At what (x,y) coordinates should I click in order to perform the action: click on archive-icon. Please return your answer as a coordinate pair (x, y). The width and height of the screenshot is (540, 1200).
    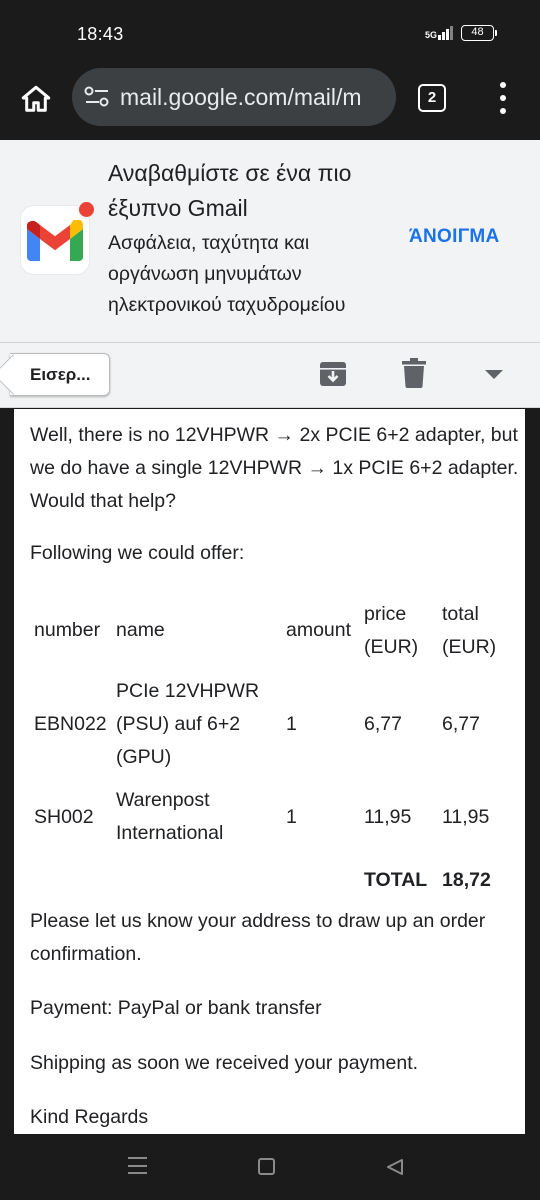
    Looking at the image, I should click on (333, 374).